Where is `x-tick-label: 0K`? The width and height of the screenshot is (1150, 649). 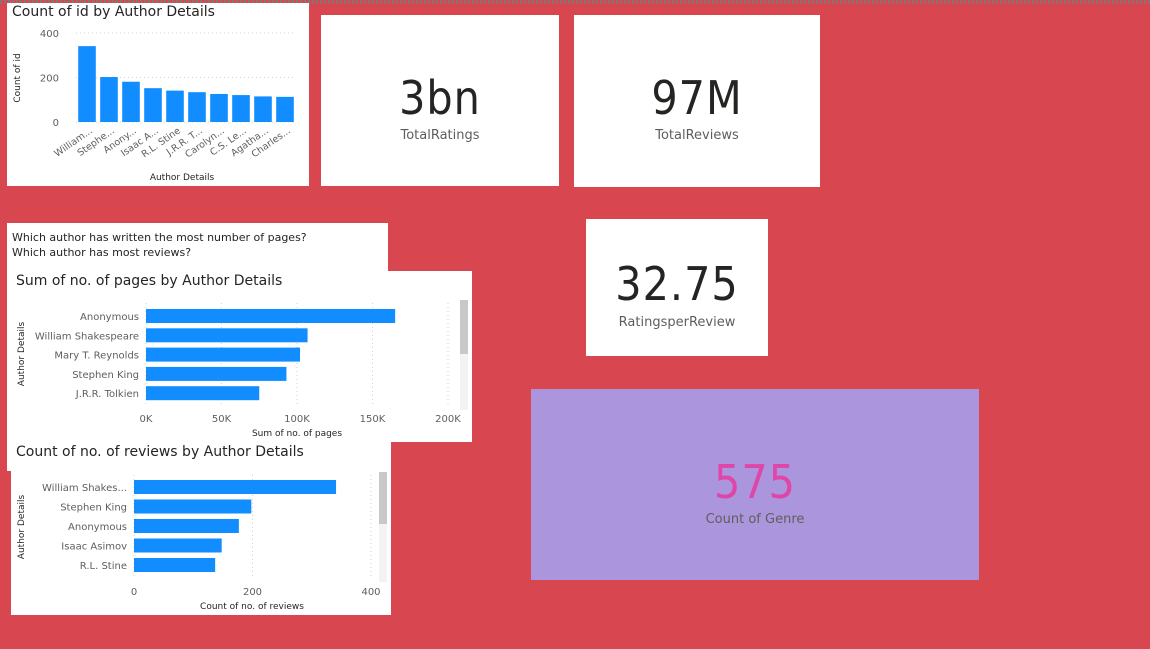 x-tick-label: 0K is located at coordinates (146, 419).